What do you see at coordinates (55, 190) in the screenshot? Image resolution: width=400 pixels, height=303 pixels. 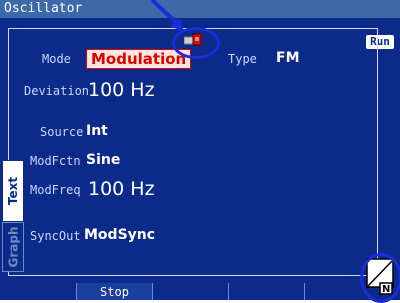 I see `modfreq-label: ModFreq` at bounding box center [55, 190].